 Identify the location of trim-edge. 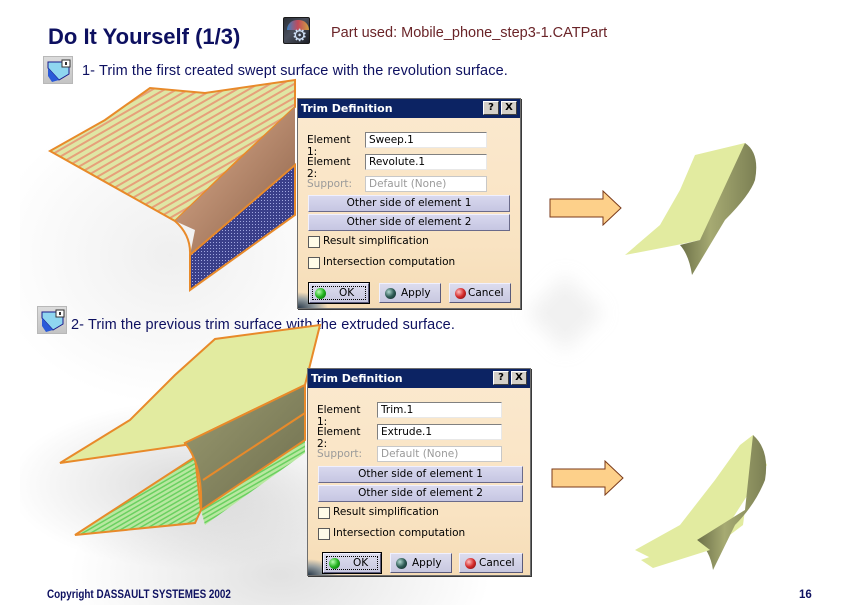
(183, 255).